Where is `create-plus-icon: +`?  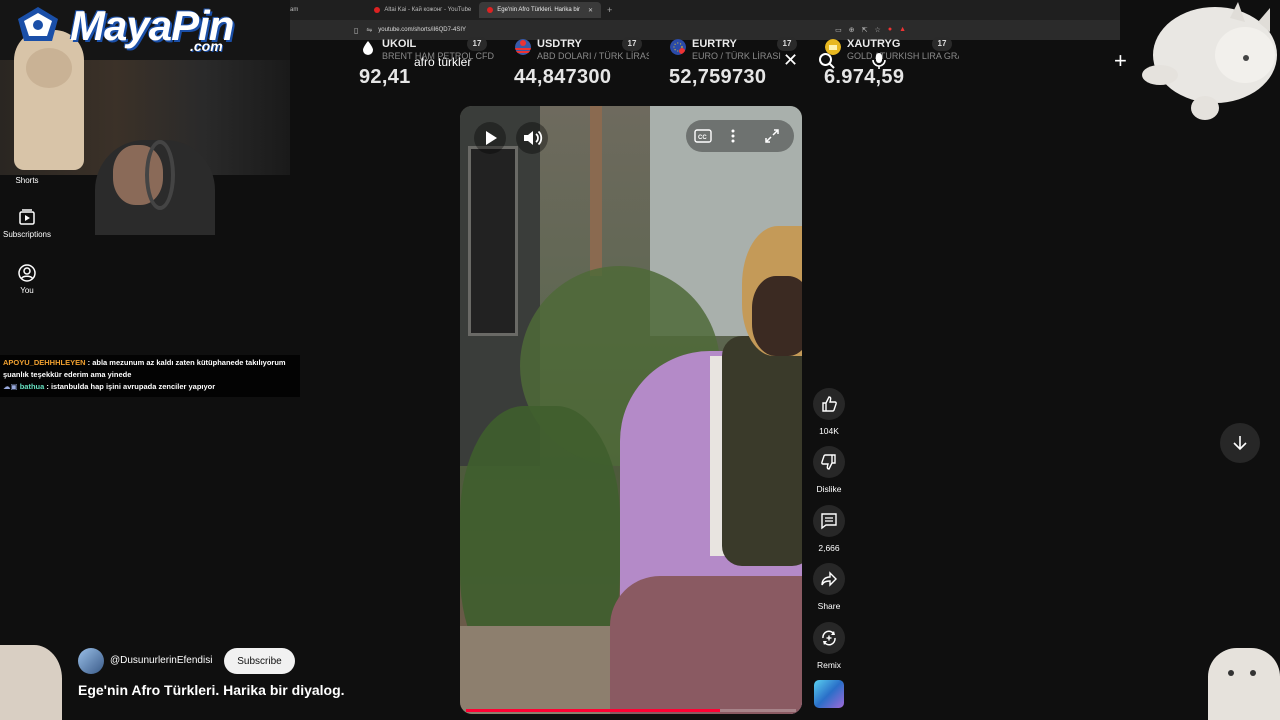 create-plus-icon: + is located at coordinates (1120, 61).